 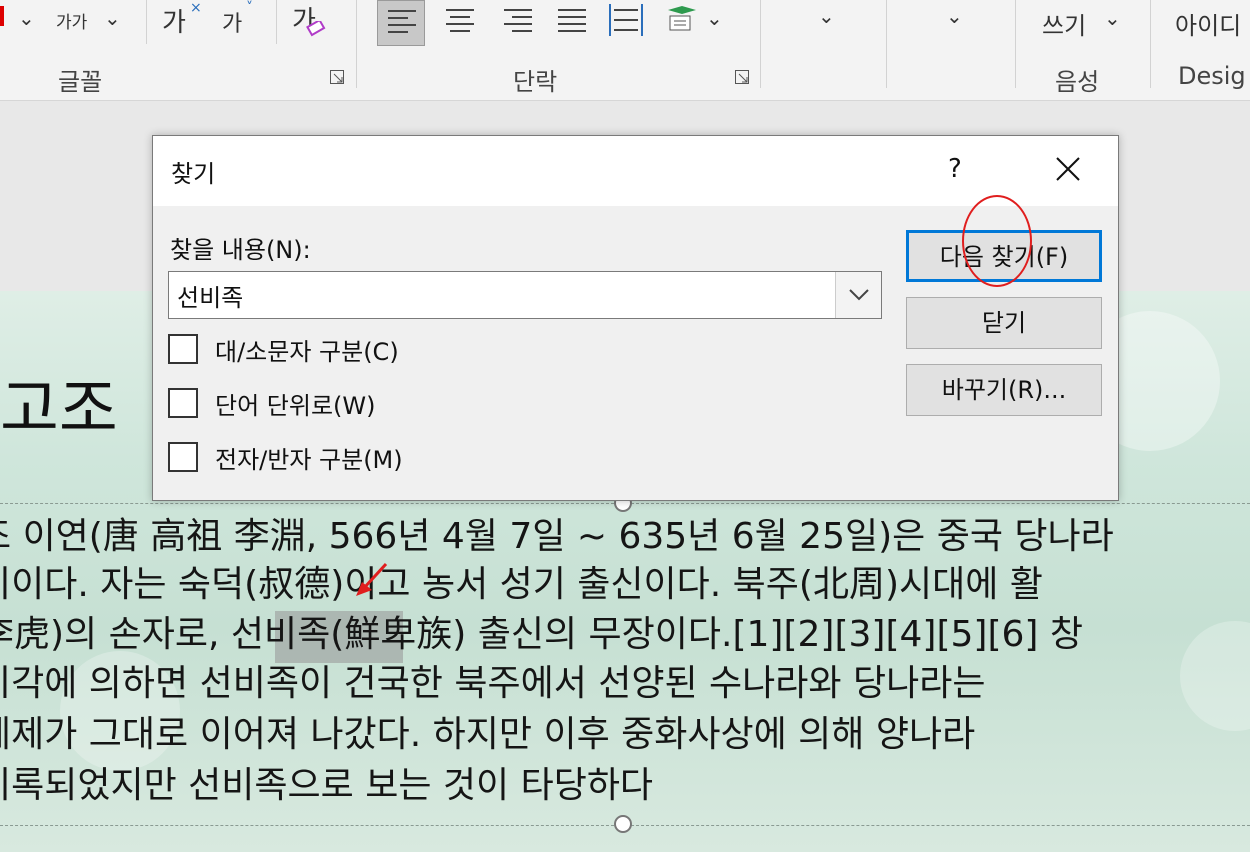 I want to click on find-what-combobox, so click(x=525, y=295).